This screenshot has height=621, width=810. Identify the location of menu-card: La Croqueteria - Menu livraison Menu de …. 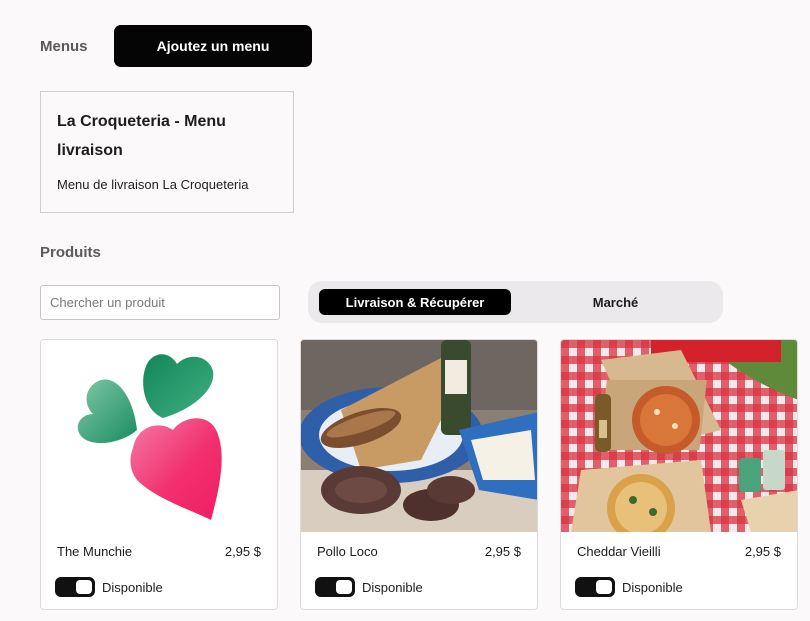
(167, 152).